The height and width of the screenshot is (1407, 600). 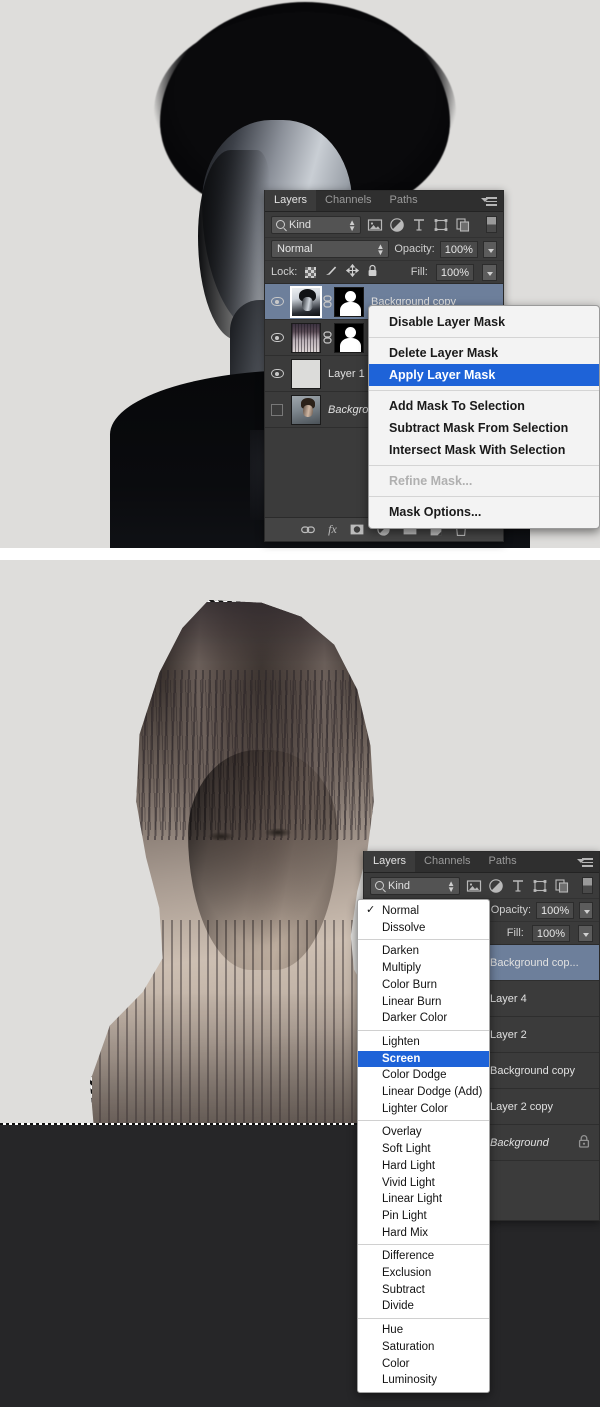 What do you see at coordinates (423, 1183) in the screenshot?
I see `blend-item-vivid-light: Vivid Light` at bounding box center [423, 1183].